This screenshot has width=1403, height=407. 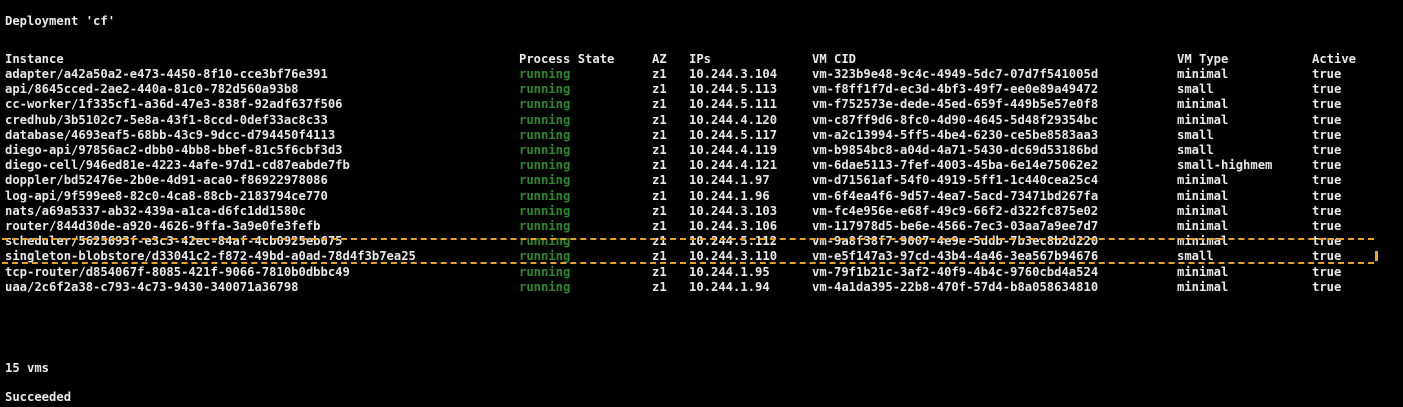 I want to click on header-vm-cid: VM CID, so click(x=834, y=59).